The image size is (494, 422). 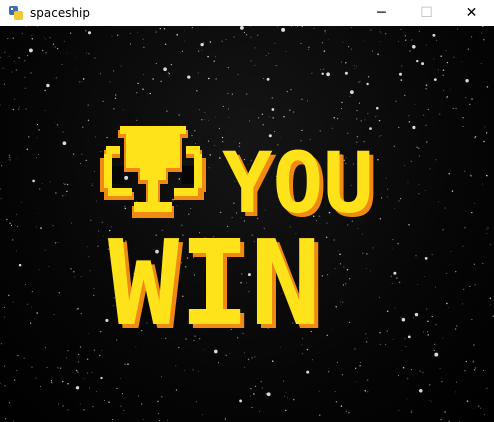 What do you see at coordinates (214, 283) in the screenshot?
I see `win-text: WIN` at bounding box center [214, 283].